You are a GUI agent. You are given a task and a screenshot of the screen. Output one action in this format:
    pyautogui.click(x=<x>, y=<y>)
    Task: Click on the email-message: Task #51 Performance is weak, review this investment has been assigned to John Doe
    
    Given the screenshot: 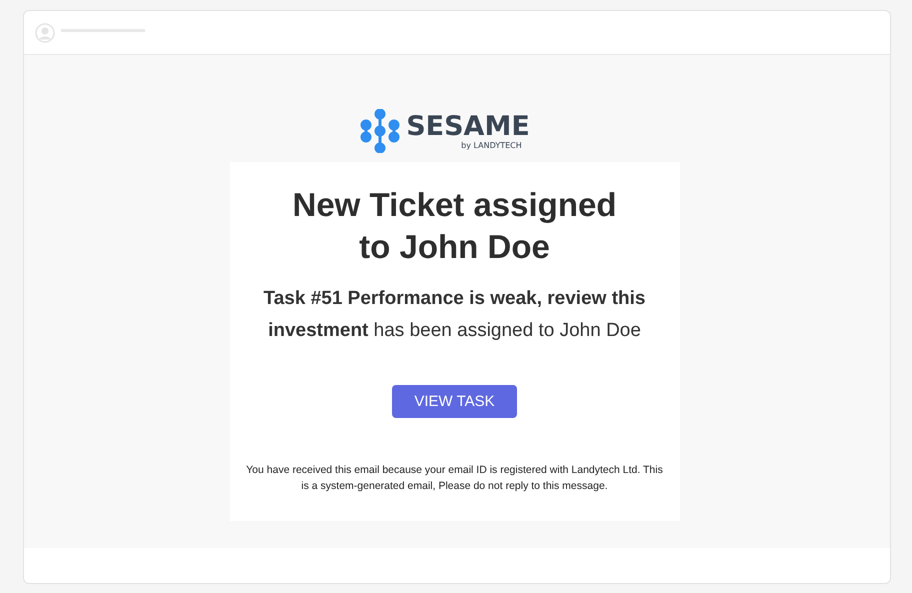 What is the action you would take?
    pyautogui.click(x=454, y=315)
    